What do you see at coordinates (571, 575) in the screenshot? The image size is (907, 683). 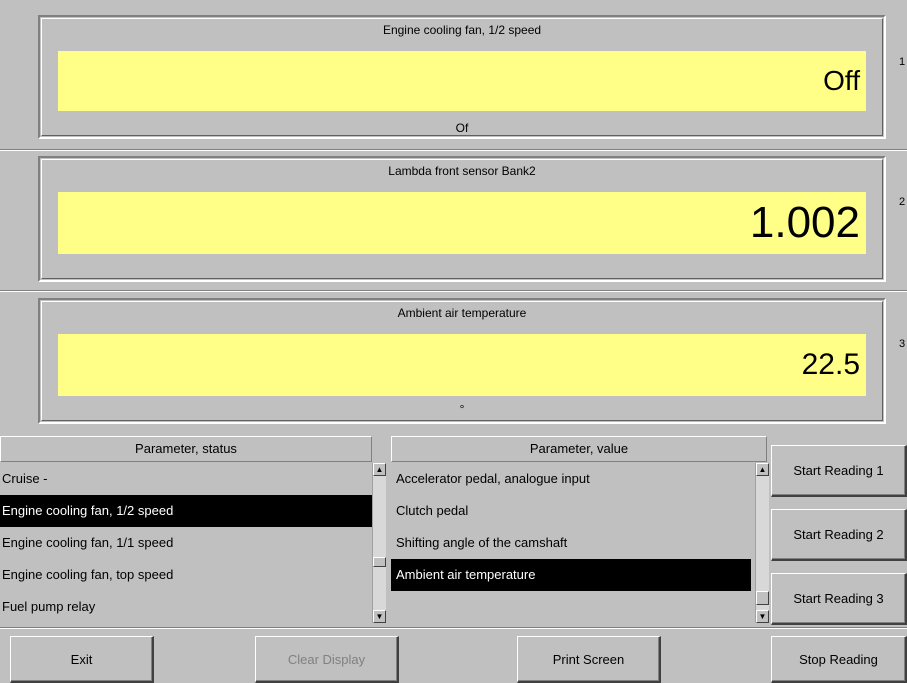 I see `list-item-selected: Ambient air temperature` at bounding box center [571, 575].